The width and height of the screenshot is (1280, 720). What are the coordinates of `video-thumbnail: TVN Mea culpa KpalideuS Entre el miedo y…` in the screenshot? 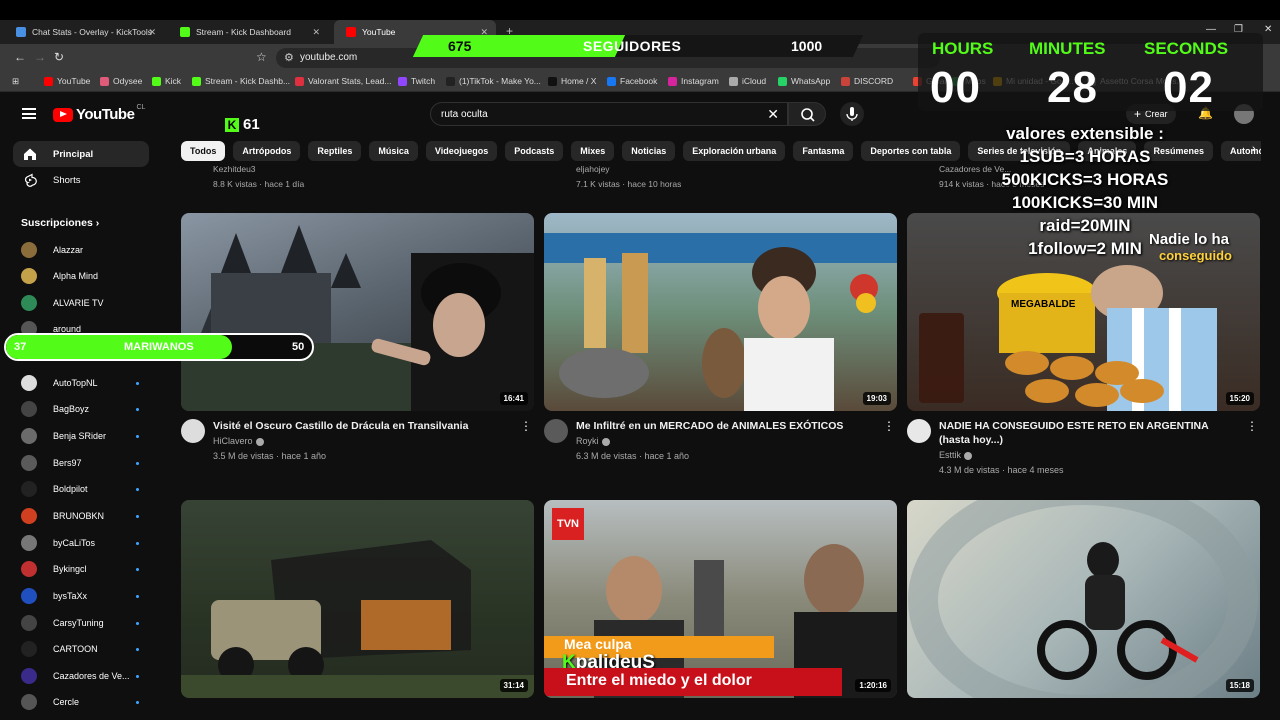 It's located at (720, 599).